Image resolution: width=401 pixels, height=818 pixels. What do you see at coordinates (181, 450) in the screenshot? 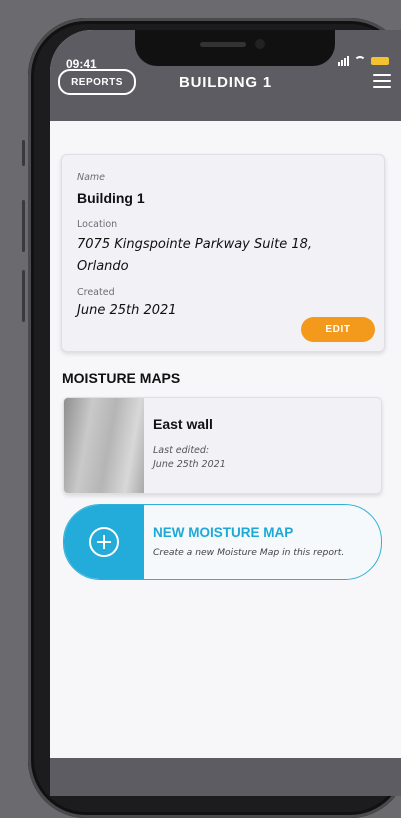
I see `last-edited-label: Last edited:` at bounding box center [181, 450].